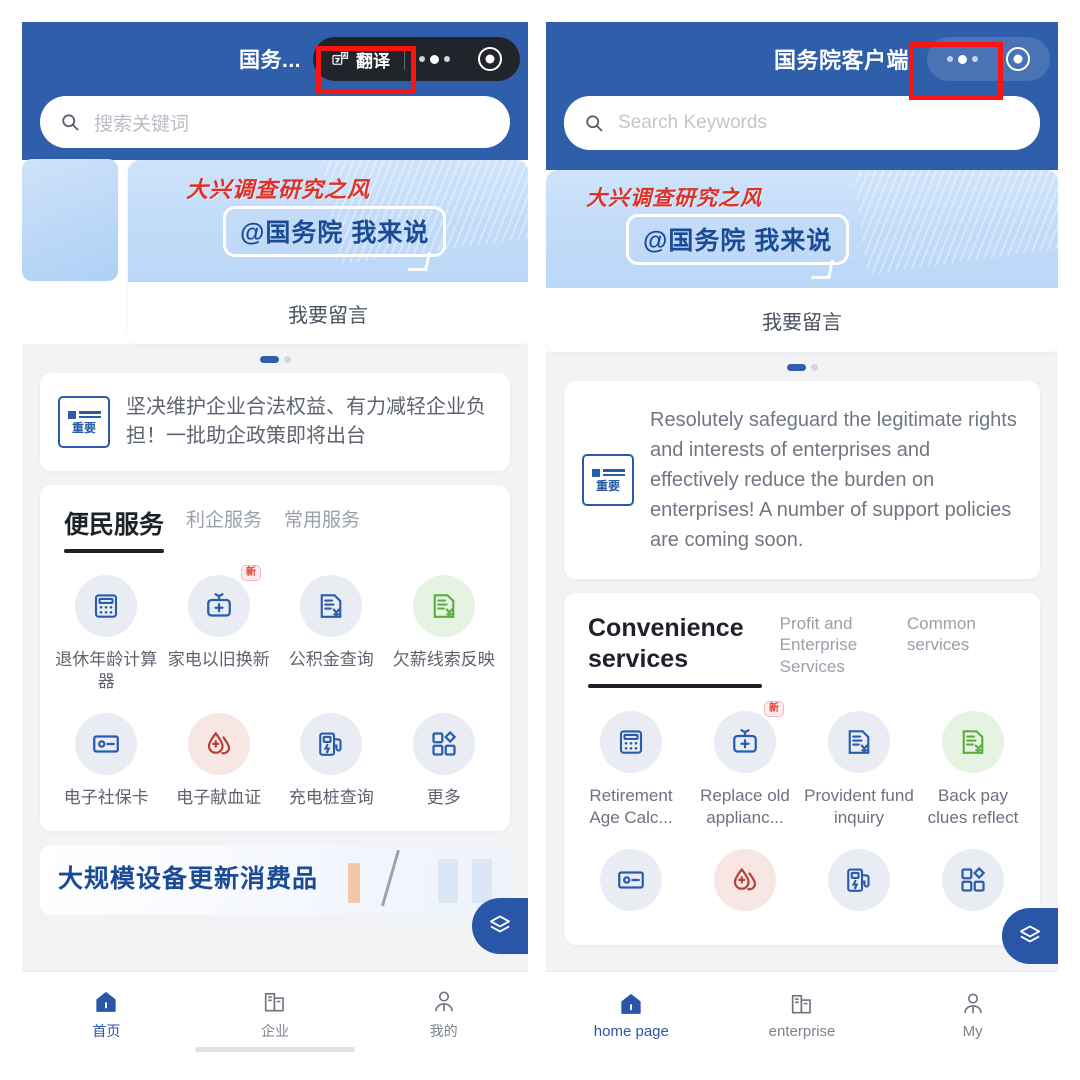 The image size is (1080, 1080). I want to click on service-item-back-pay-clues: 欠薪线索反映, so click(444, 634).